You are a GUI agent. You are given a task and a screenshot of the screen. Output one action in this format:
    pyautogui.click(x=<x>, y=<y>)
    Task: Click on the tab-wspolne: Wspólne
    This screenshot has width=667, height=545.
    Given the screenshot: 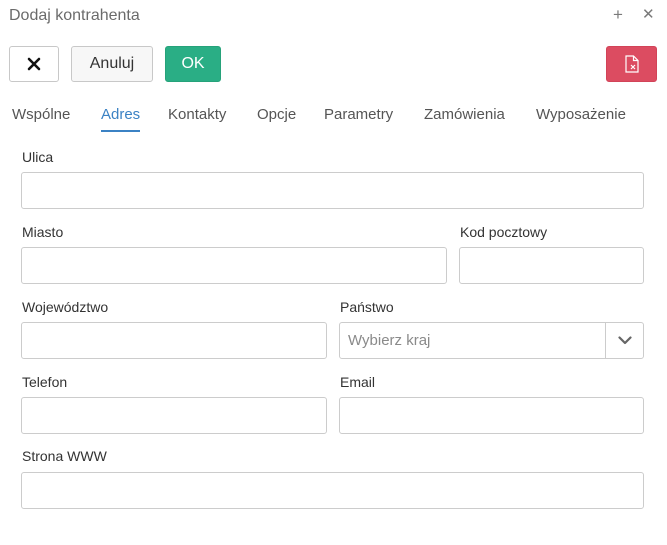 What is the action you would take?
    pyautogui.click(x=41, y=118)
    